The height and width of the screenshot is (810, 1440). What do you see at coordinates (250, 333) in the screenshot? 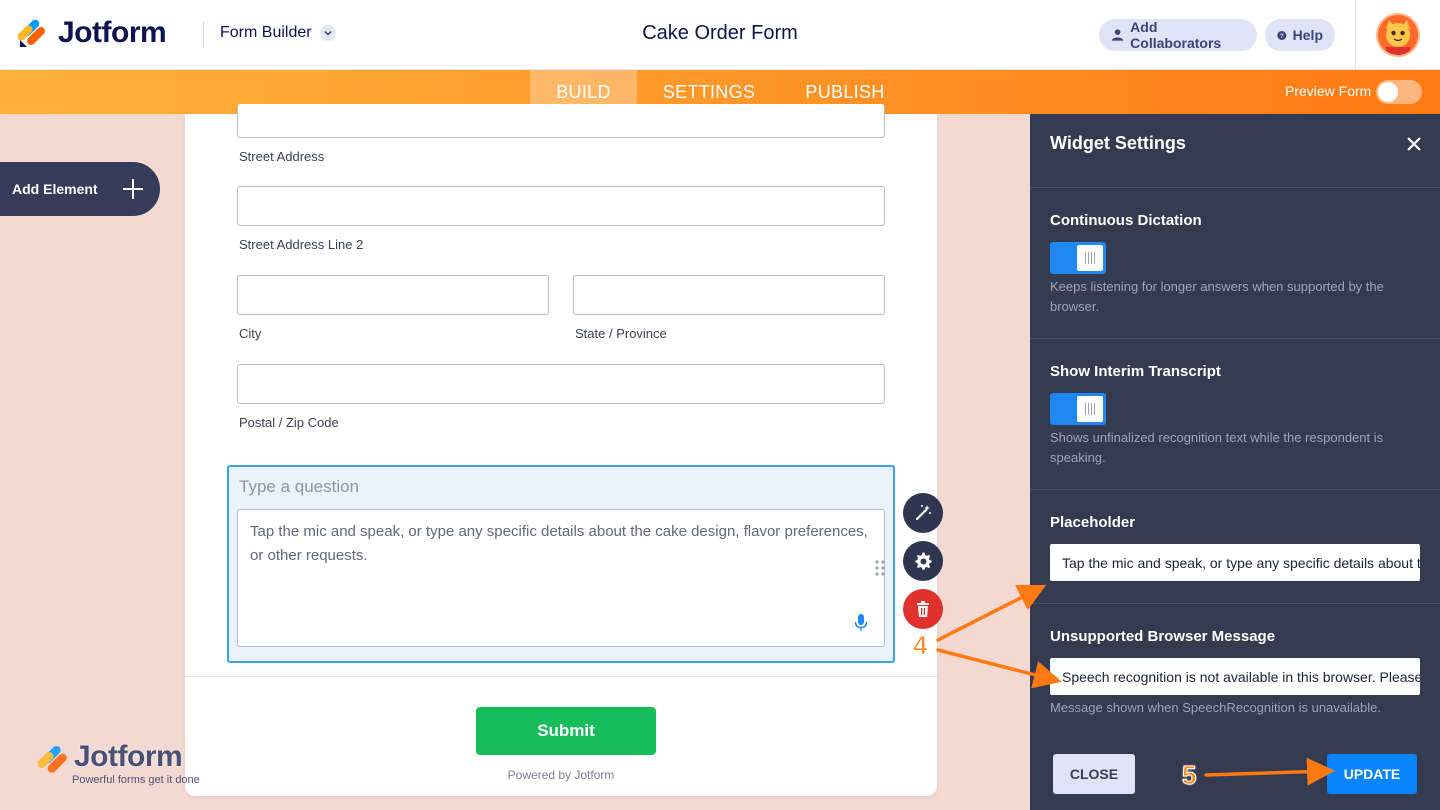
I see `city-label: City` at bounding box center [250, 333].